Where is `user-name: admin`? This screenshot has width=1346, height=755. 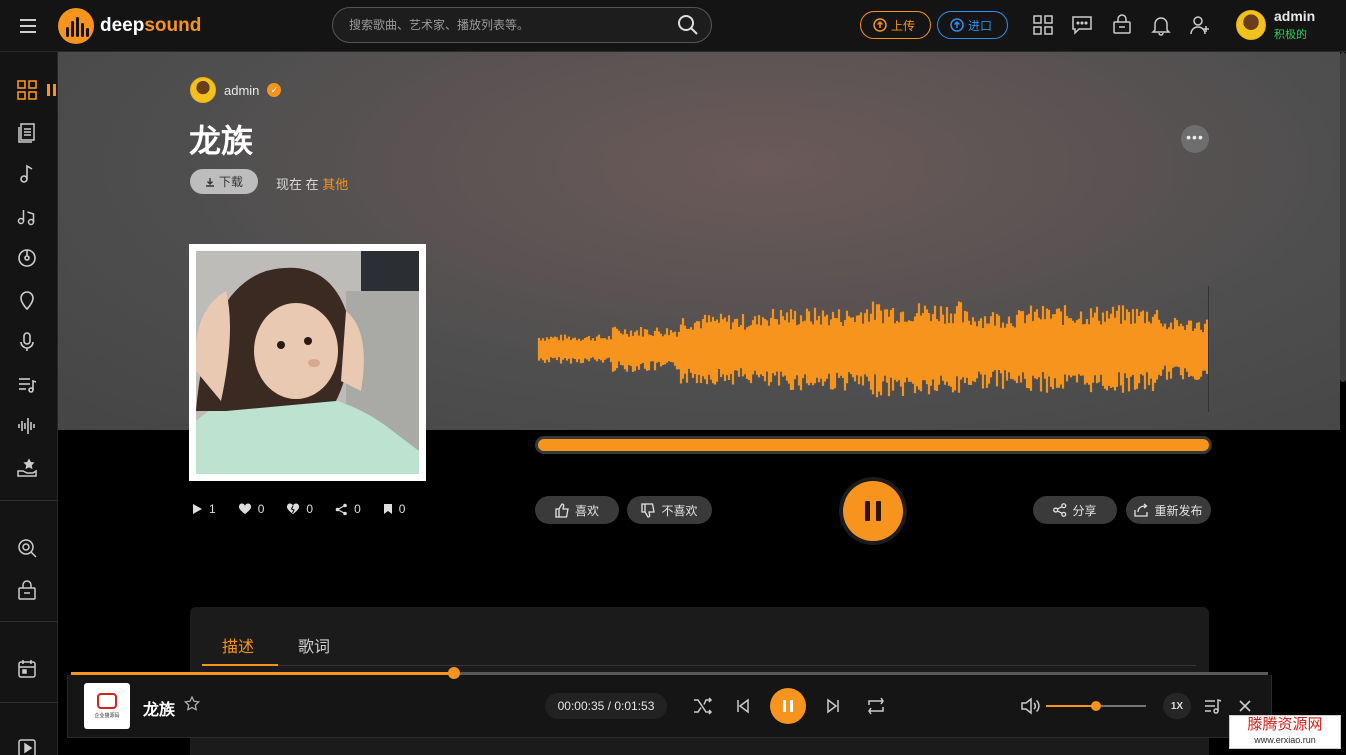
user-name: admin is located at coordinates (1295, 16).